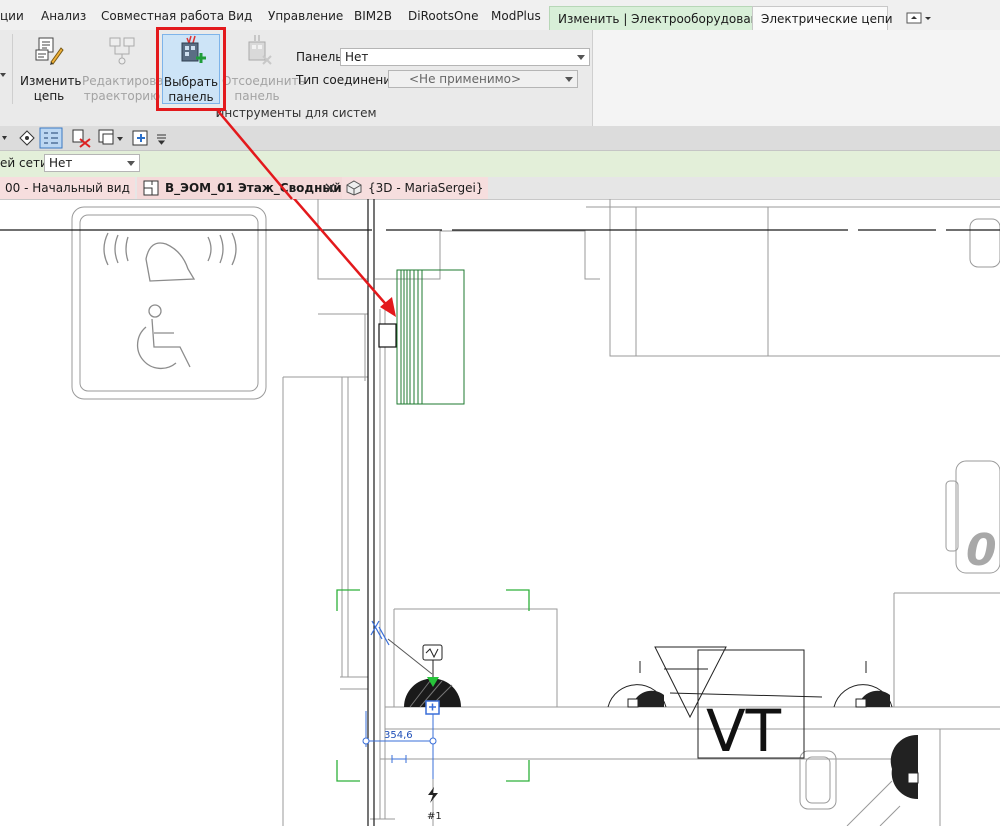  I want to click on callout-arrow, so click(344, 258).